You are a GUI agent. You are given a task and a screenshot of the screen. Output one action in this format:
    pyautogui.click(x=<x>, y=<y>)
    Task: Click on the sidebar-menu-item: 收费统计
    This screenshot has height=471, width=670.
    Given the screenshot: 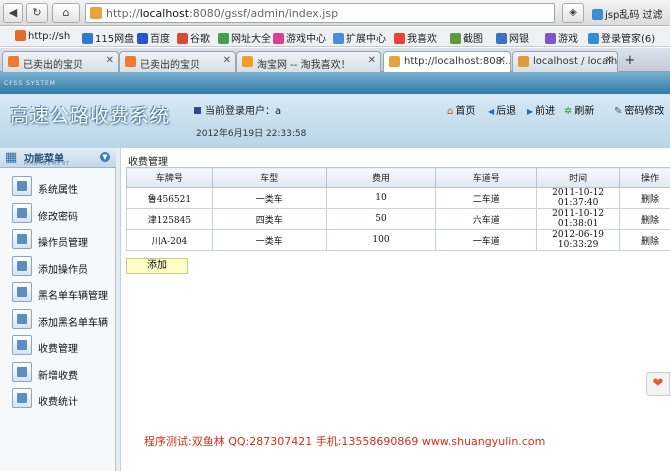 What is the action you would take?
    pyautogui.click(x=62, y=399)
    